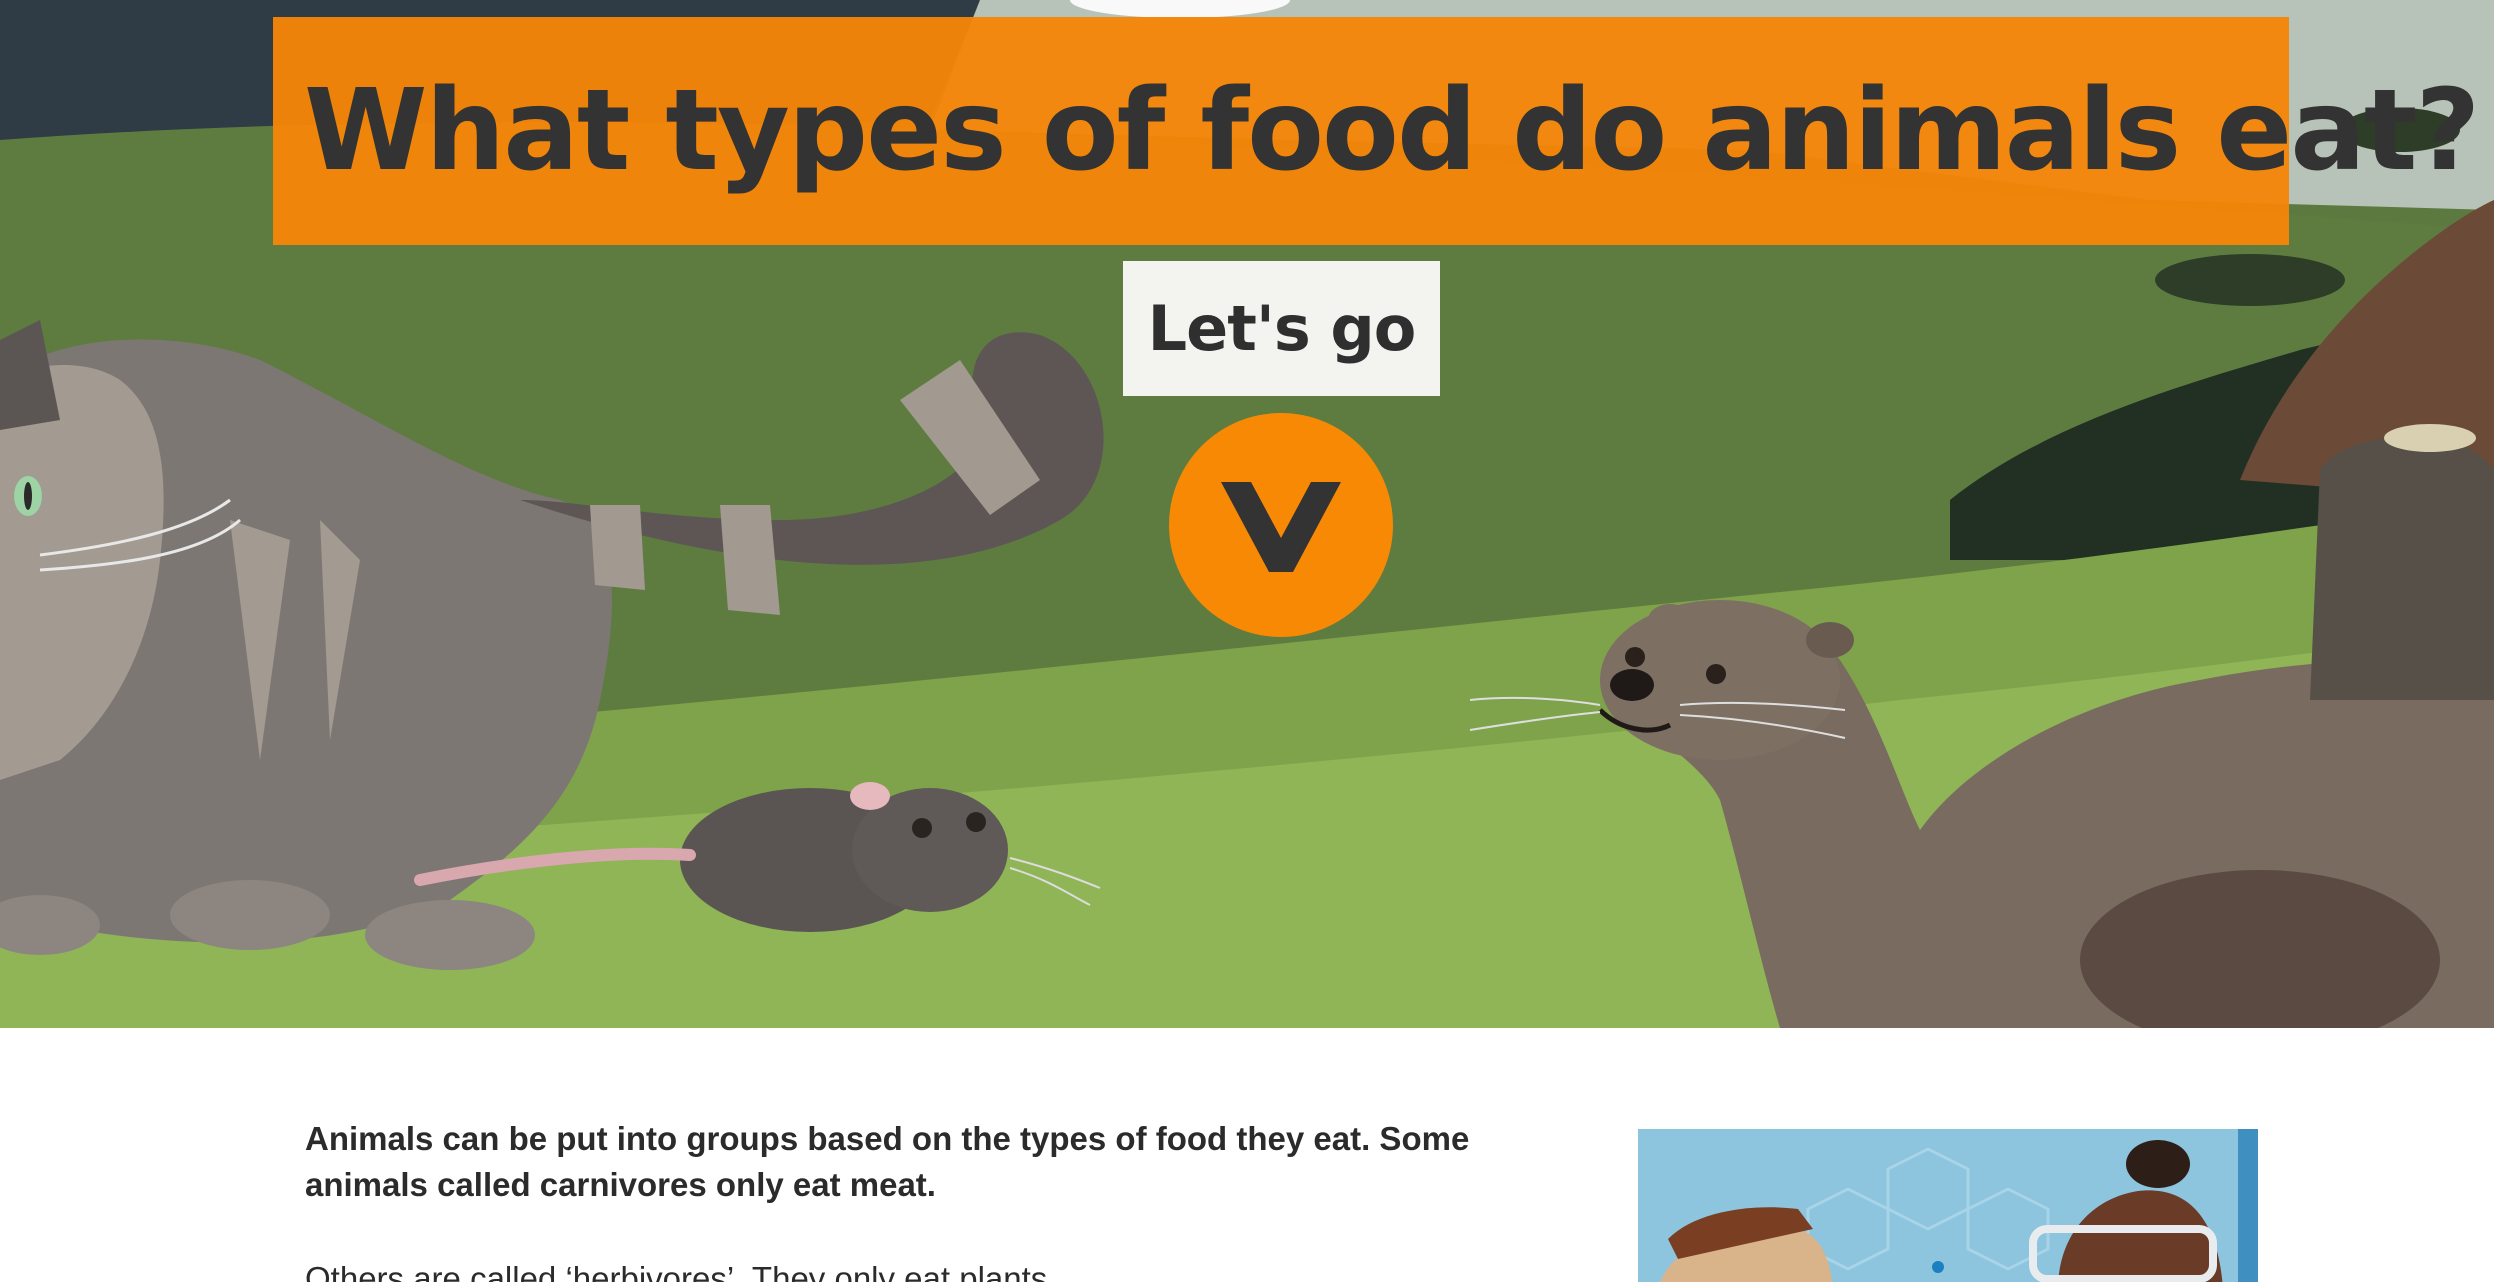 Image resolution: width=2494 pixels, height=1282 pixels. I want to click on scroll-down-button, so click(1281, 525).